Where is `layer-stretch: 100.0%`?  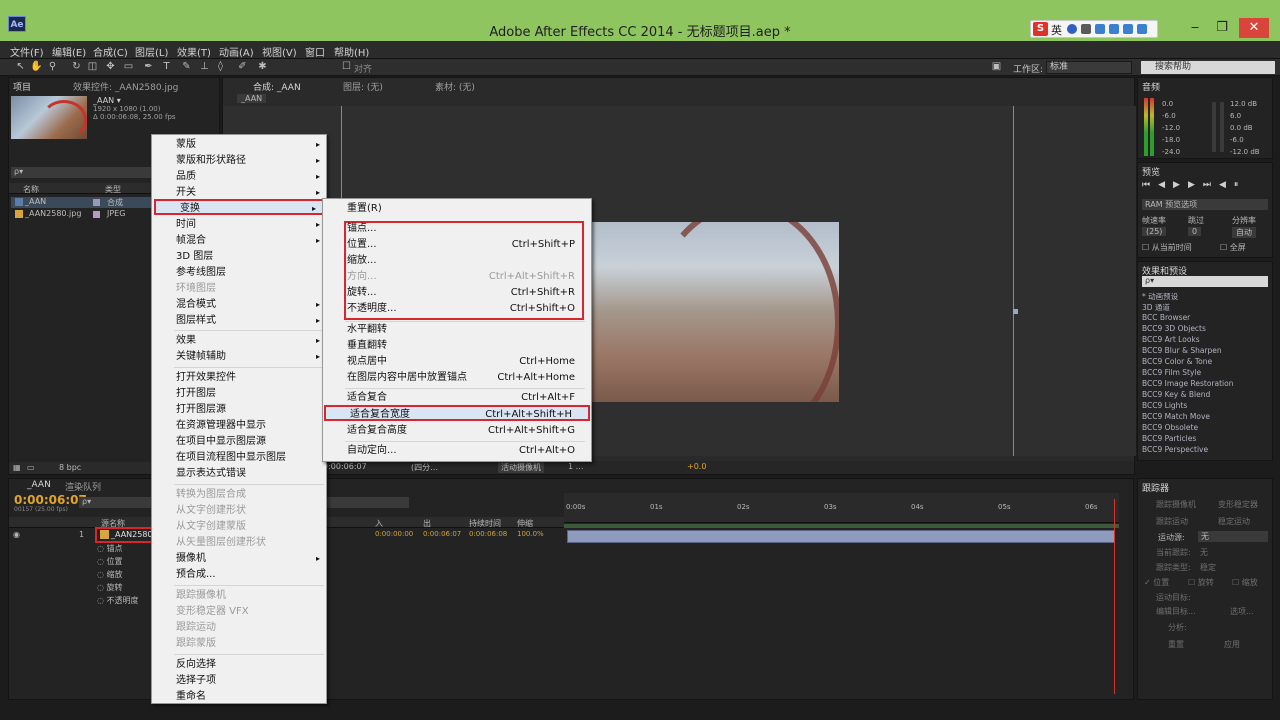 layer-stretch: 100.0% is located at coordinates (530, 534).